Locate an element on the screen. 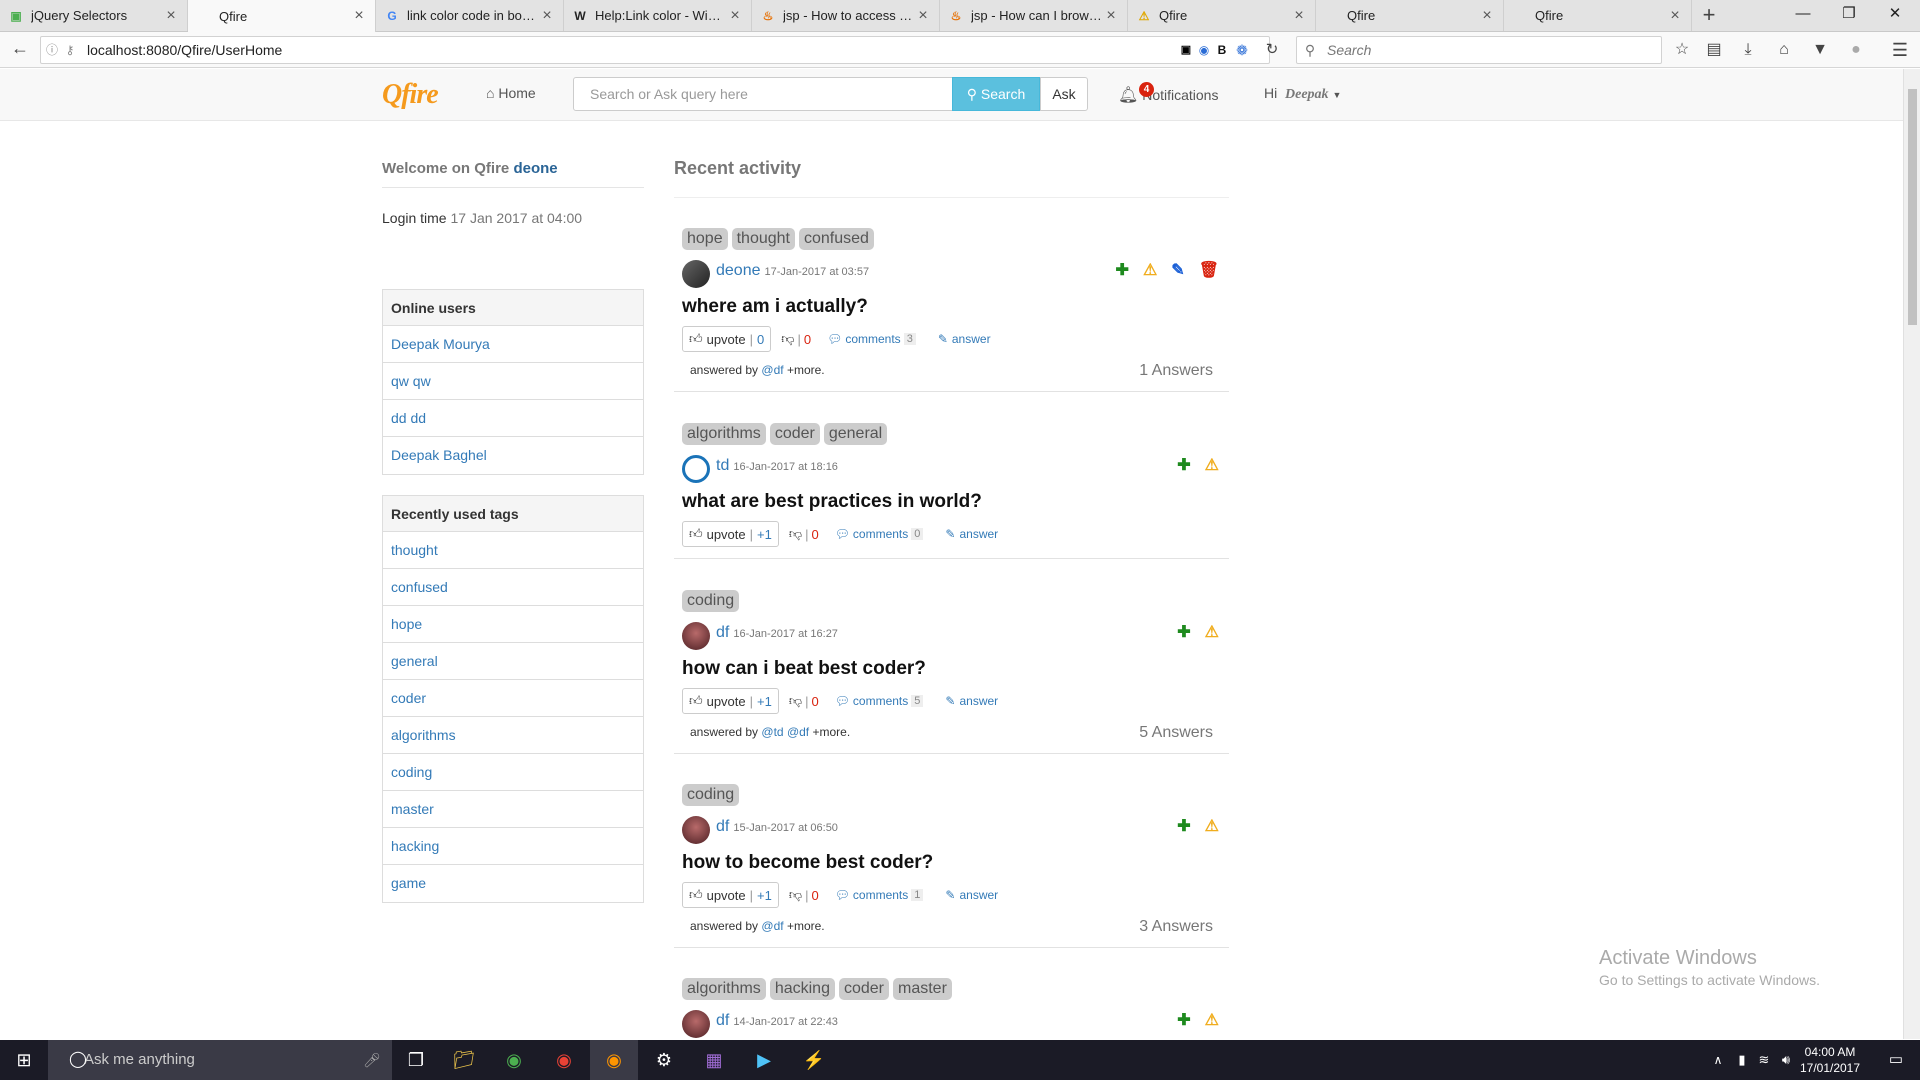 This screenshot has width=1920, height=1080. reload-icon: ↻ is located at coordinates (1272, 50).